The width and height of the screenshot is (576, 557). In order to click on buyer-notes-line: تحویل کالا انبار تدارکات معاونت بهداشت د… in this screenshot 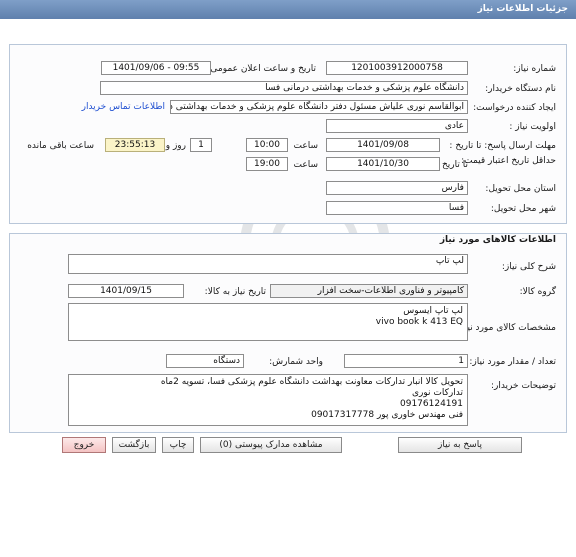, I will do `click(311, 382)`.